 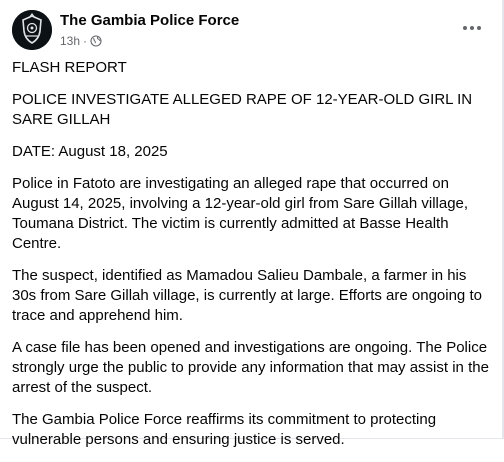 What do you see at coordinates (96, 41) in the screenshot?
I see `globe-icon` at bounding box center [96, 41].